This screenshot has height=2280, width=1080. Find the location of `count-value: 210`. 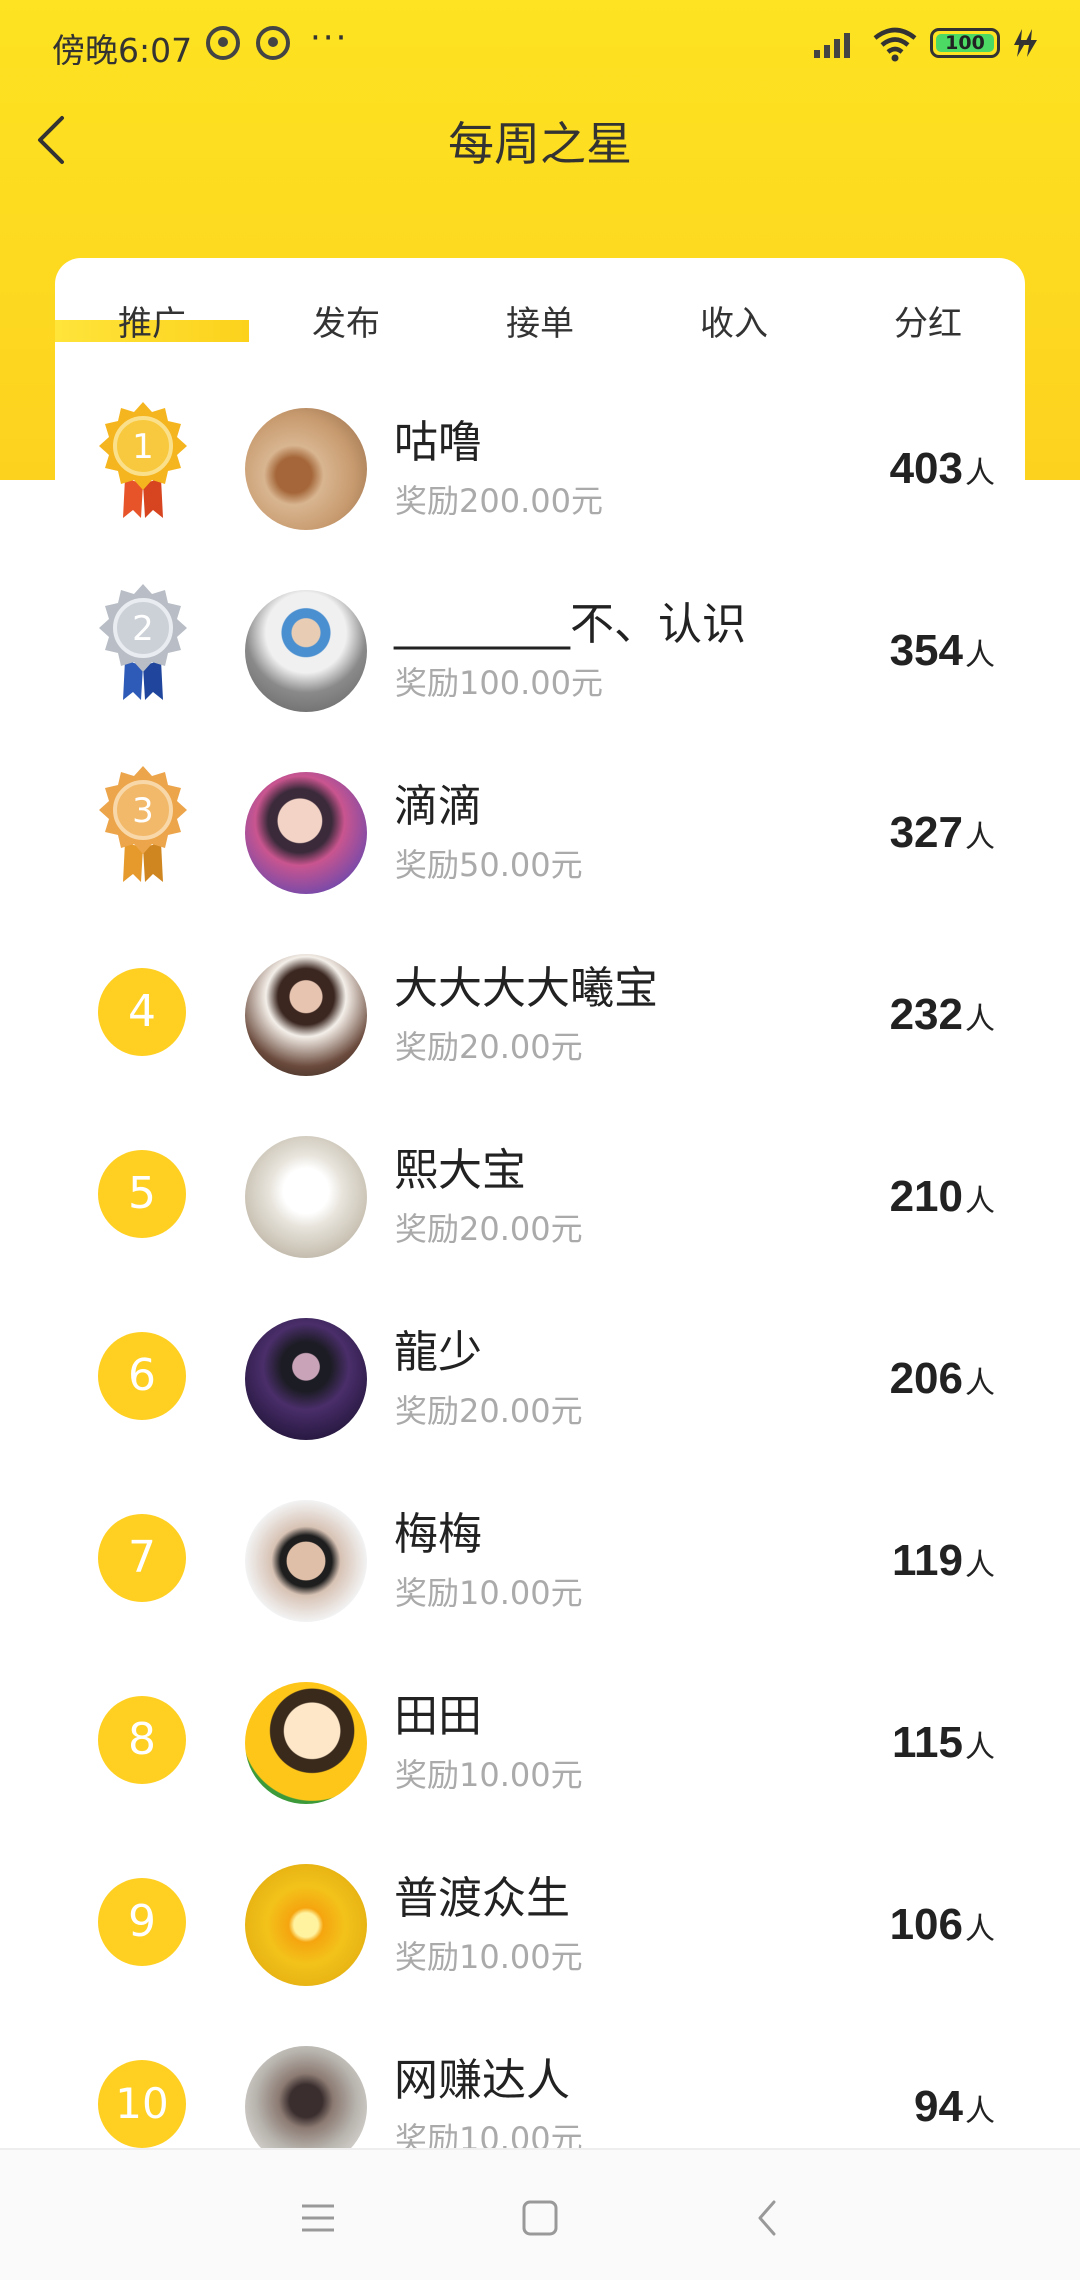

count-value: 210 is located at coordinates (926, 1196).